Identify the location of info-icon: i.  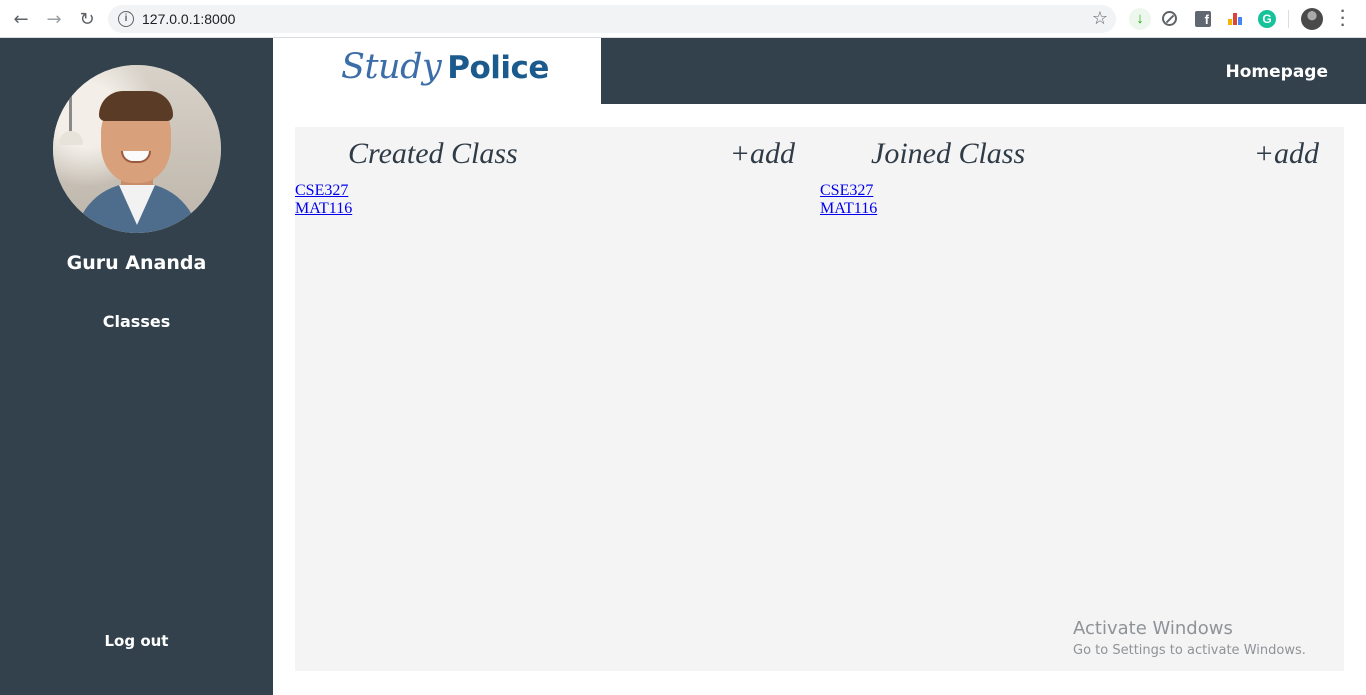
(126, 19).